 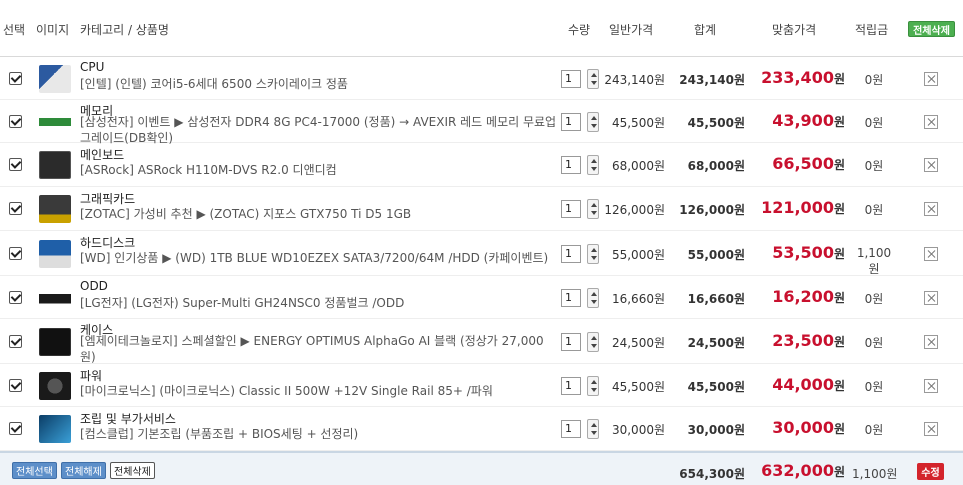 What do you see at coordinates (797, 77) in the screenshot?
I see `item-custom-value: 233,400` at bounding box center [797, 77].